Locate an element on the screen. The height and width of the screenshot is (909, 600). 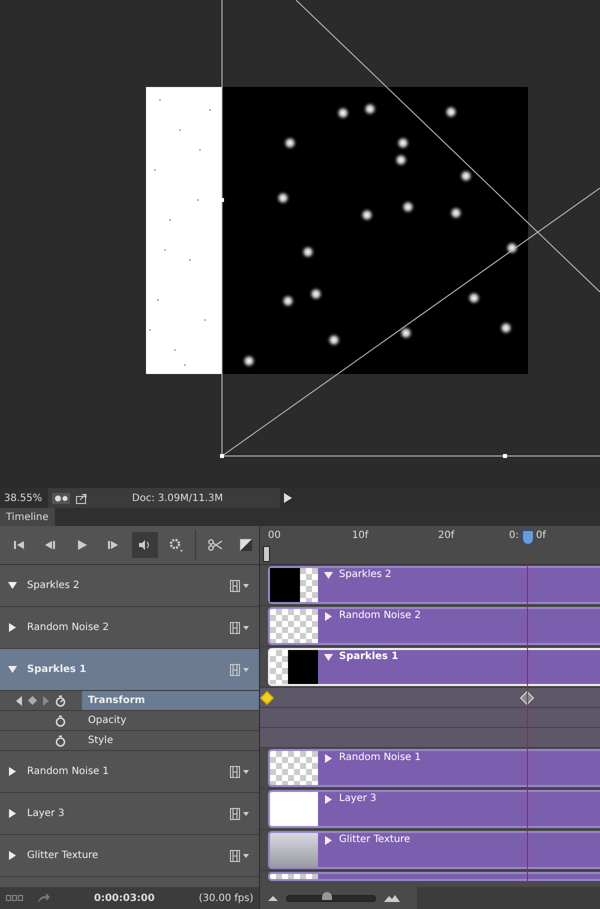
document-size: Doc: 3.09M/11.3M is located at coordinates (178, 498).